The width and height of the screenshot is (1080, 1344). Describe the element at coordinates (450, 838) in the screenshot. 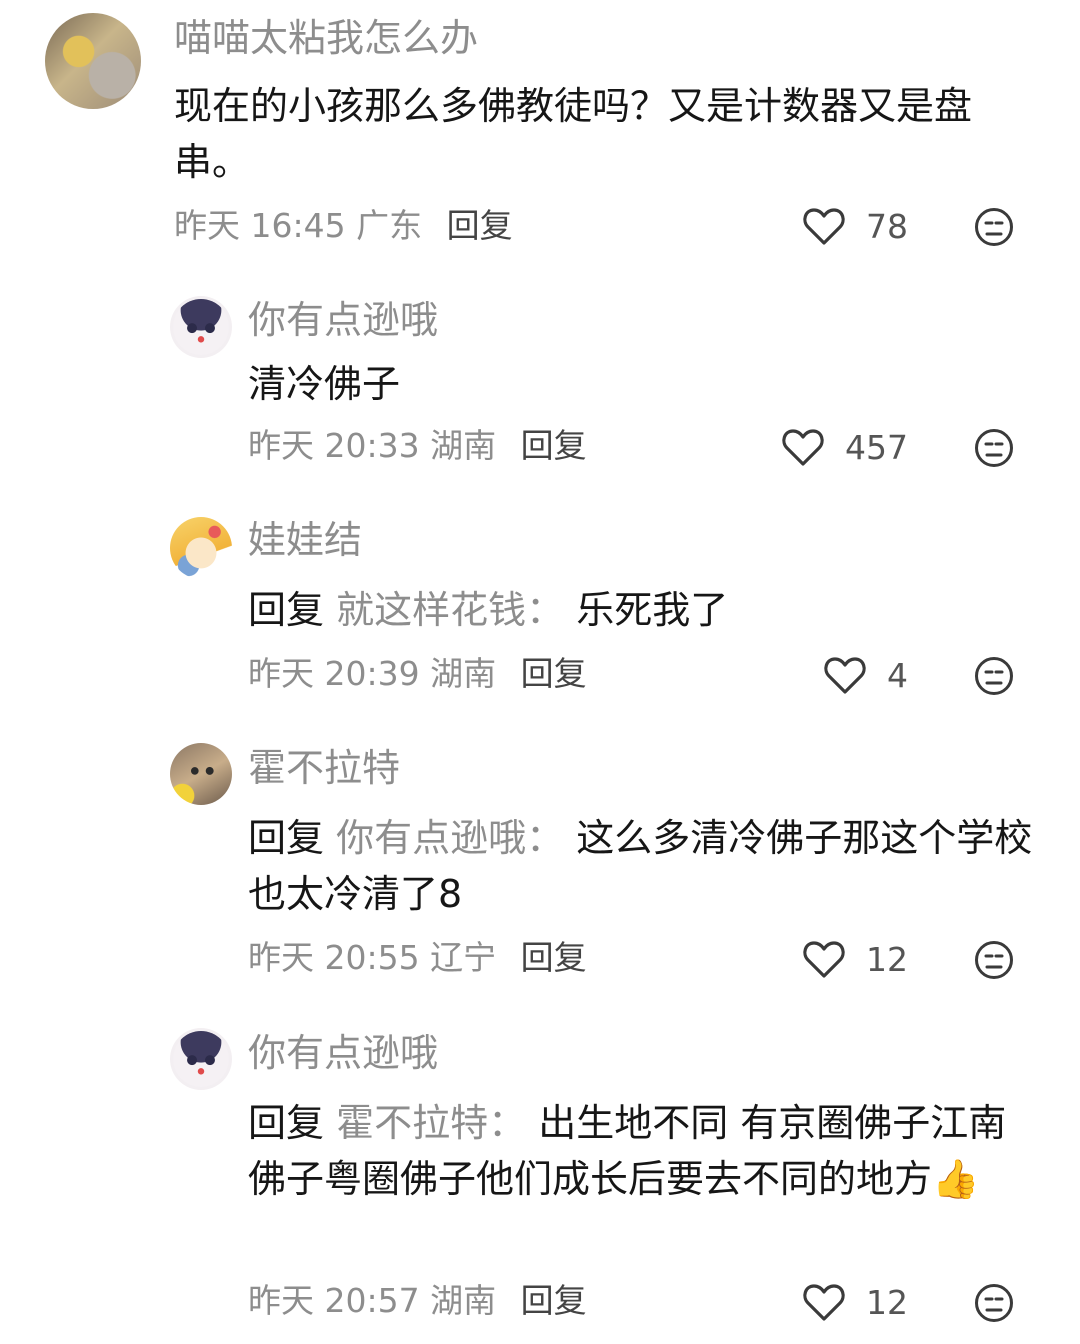

I see `reply-target-username: 你有点逊哦：` at that location.